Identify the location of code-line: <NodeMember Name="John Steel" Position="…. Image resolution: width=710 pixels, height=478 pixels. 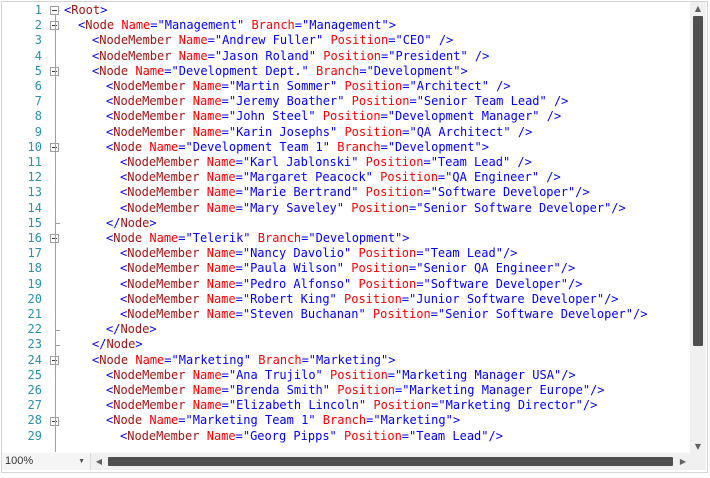
(333, 116).